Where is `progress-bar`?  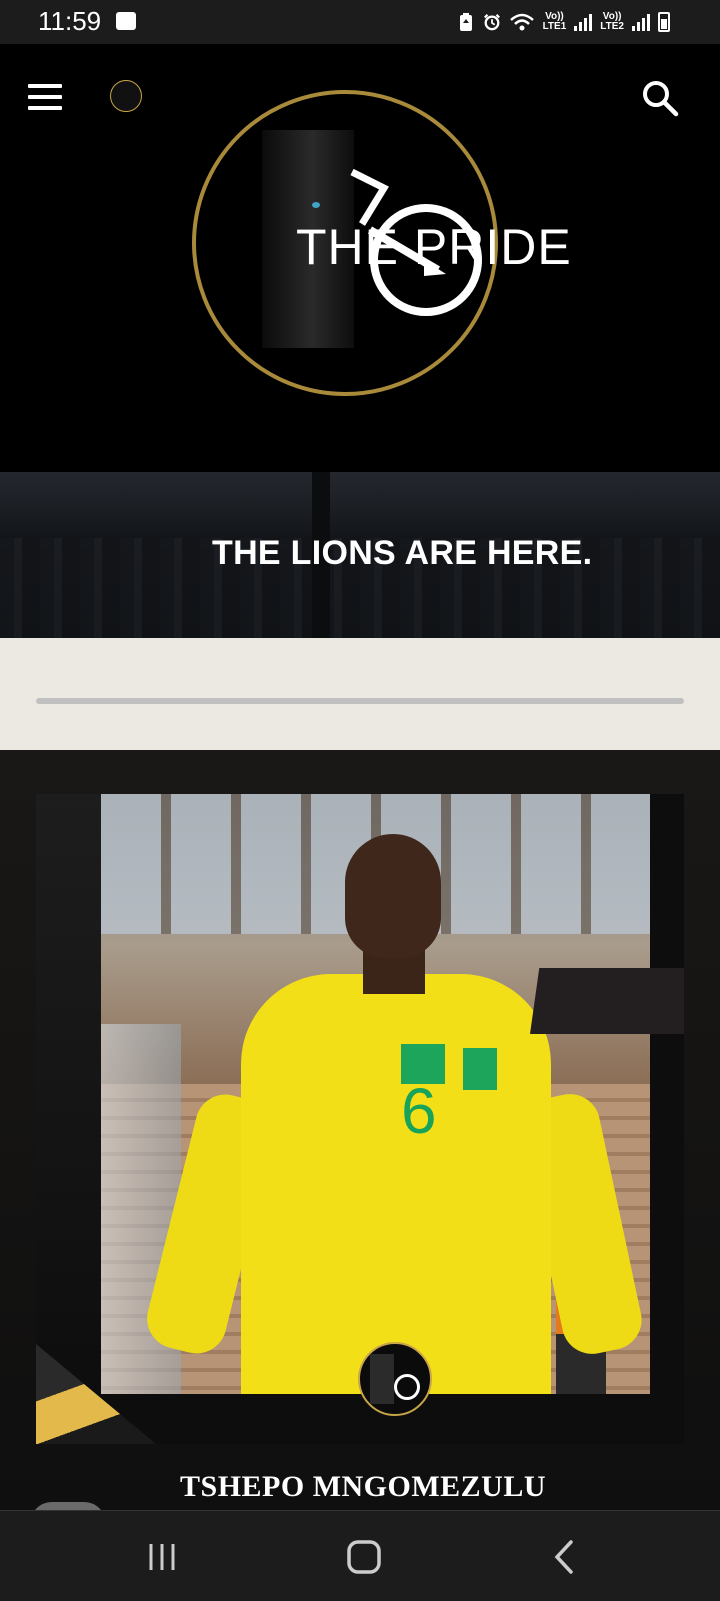 progress-bar is located at coordinates (360, 701).